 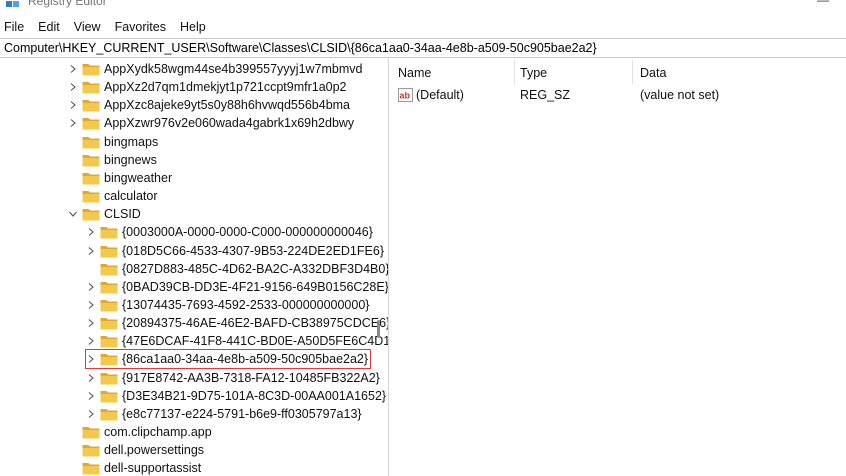 What do you see at coordinates (242, 413) in the screenshot?
I see `tree-item-label: {e8c77137-e224-5791-b6e9-ff0305797a13}` at bounding box center [242, 413].